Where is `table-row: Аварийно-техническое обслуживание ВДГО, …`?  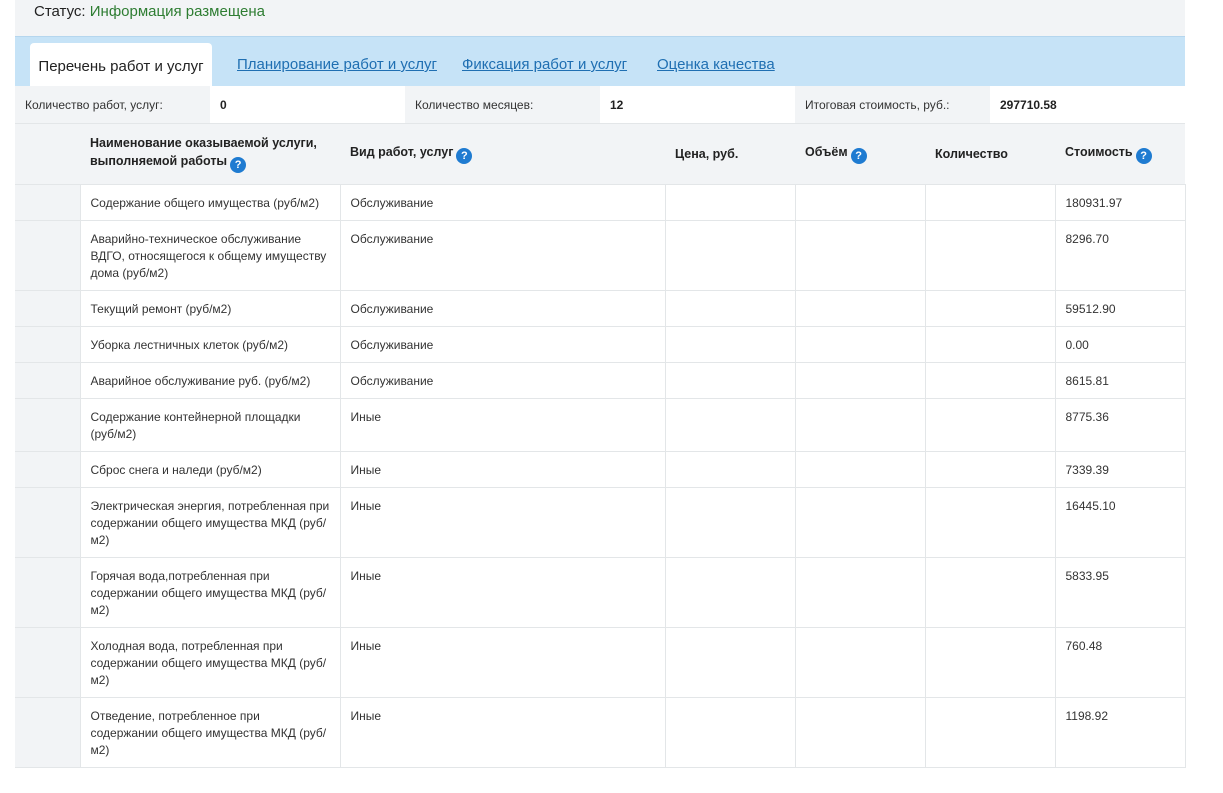
table-row: Аварийно-техническое обслуживание ВДГО, … is located at coordinates (600, 255).